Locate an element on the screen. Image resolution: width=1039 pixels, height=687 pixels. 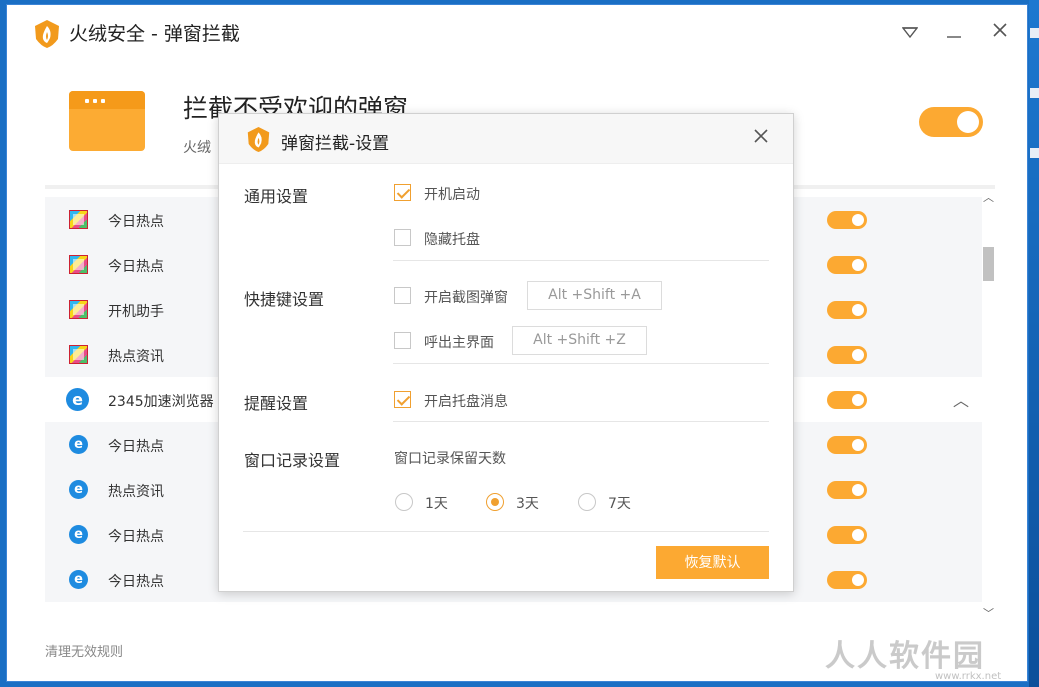
main-ui-checkbox is located at coordinates (402, 340).